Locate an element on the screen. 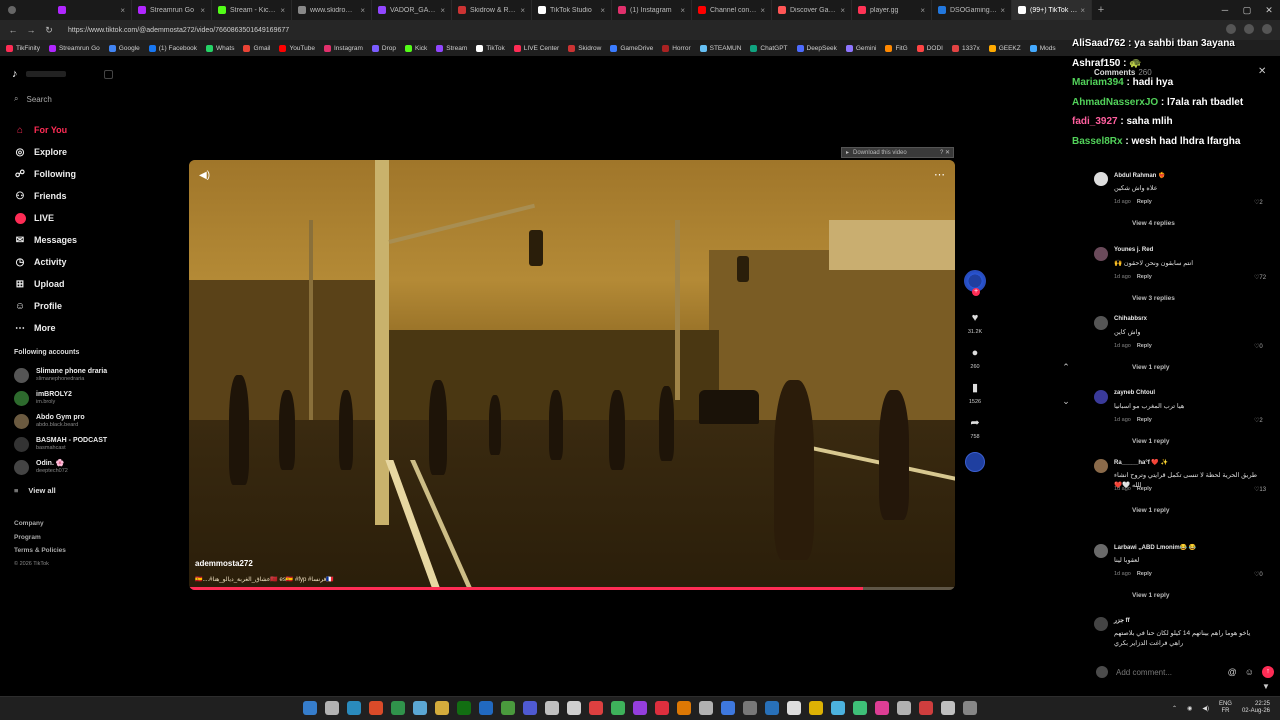 The image size is (1280, 720). bookmark-item: ChatGPT is located at coordinates (769, 48).